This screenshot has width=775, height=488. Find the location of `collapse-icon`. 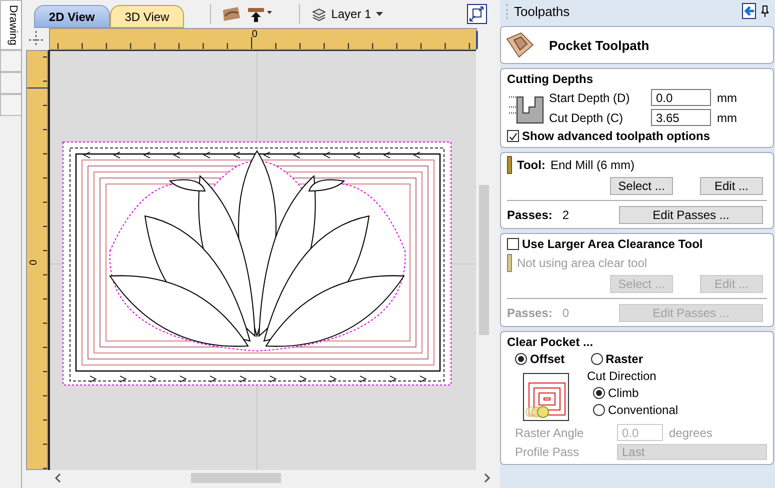

collapse-icon is located at coordinates (749, 11).